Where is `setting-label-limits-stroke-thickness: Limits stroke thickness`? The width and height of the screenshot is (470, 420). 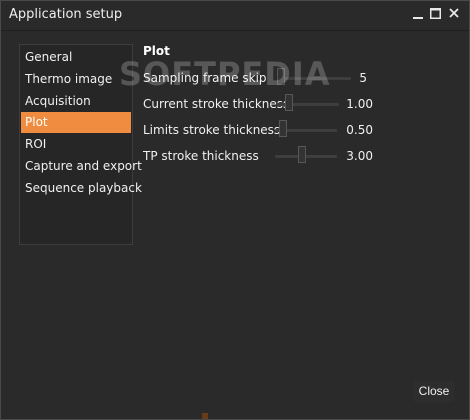 setting-label-limits-stroke-thickness: Limits stroke thickness is located at coordinates (212, 130).